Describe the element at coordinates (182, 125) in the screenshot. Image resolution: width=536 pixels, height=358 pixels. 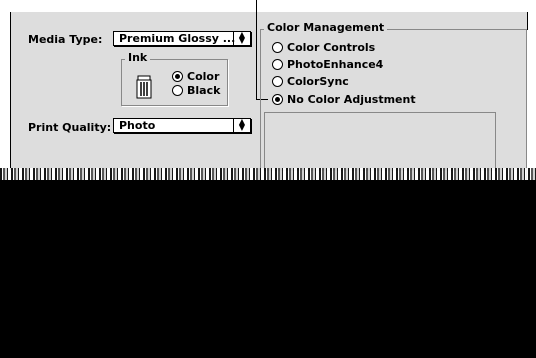
I see `print-quality-popup: Photo ▲ ▼` at that location.